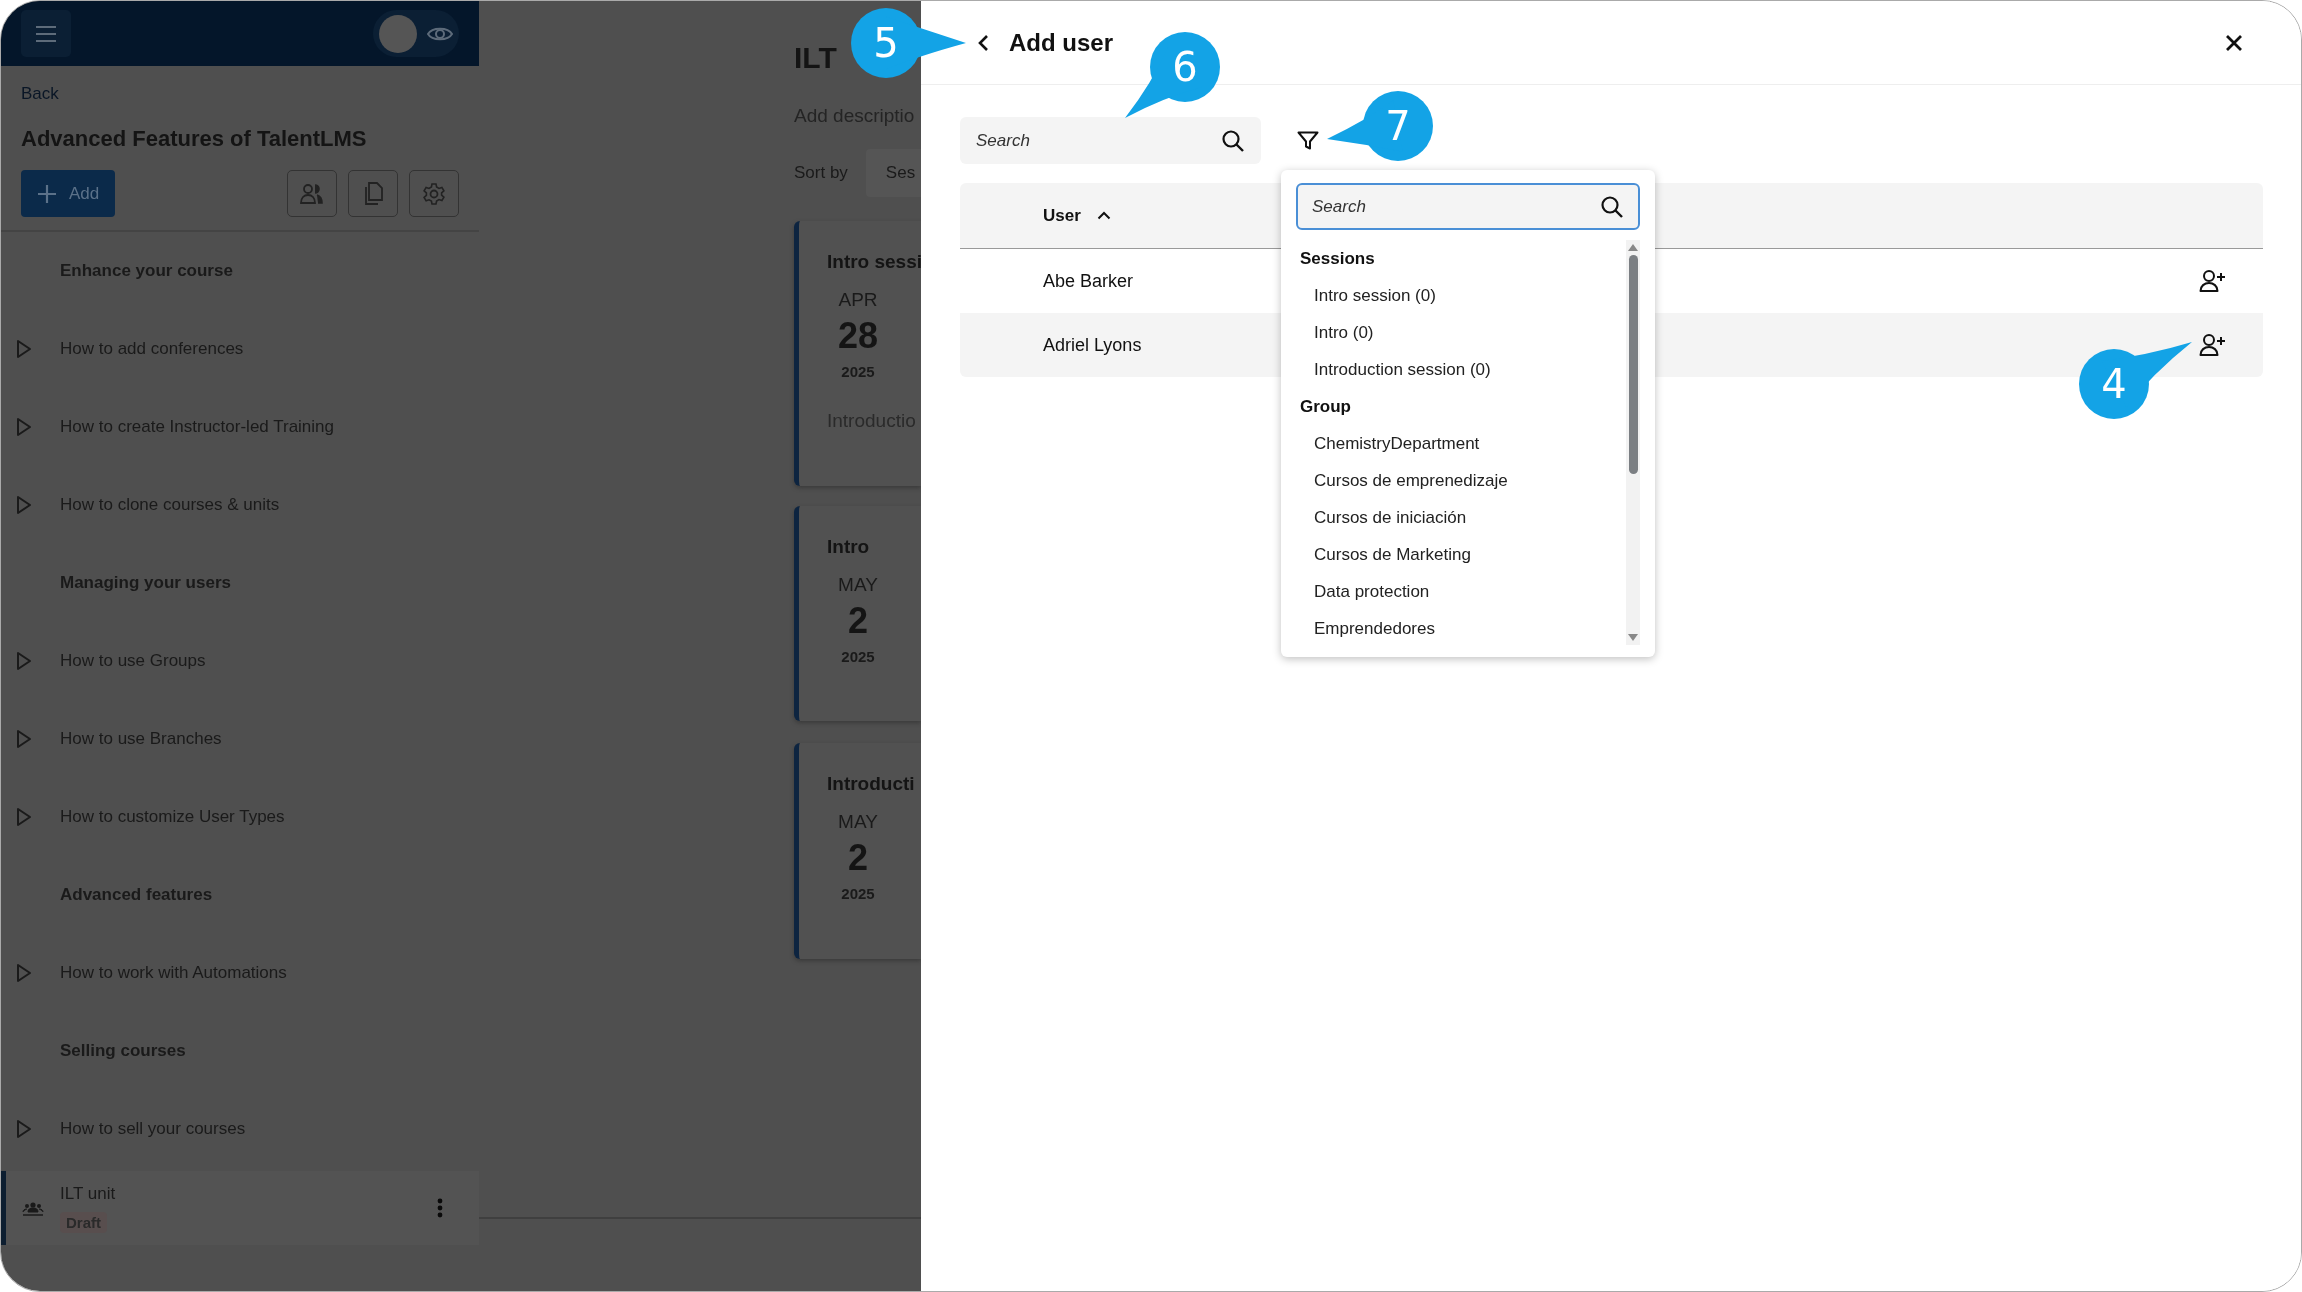 The image size is (2302, 1292). What do you see at coordinates (871, 784) in the screenshot?
I see `session-title: Introducti` at bounding box center [871, 784].